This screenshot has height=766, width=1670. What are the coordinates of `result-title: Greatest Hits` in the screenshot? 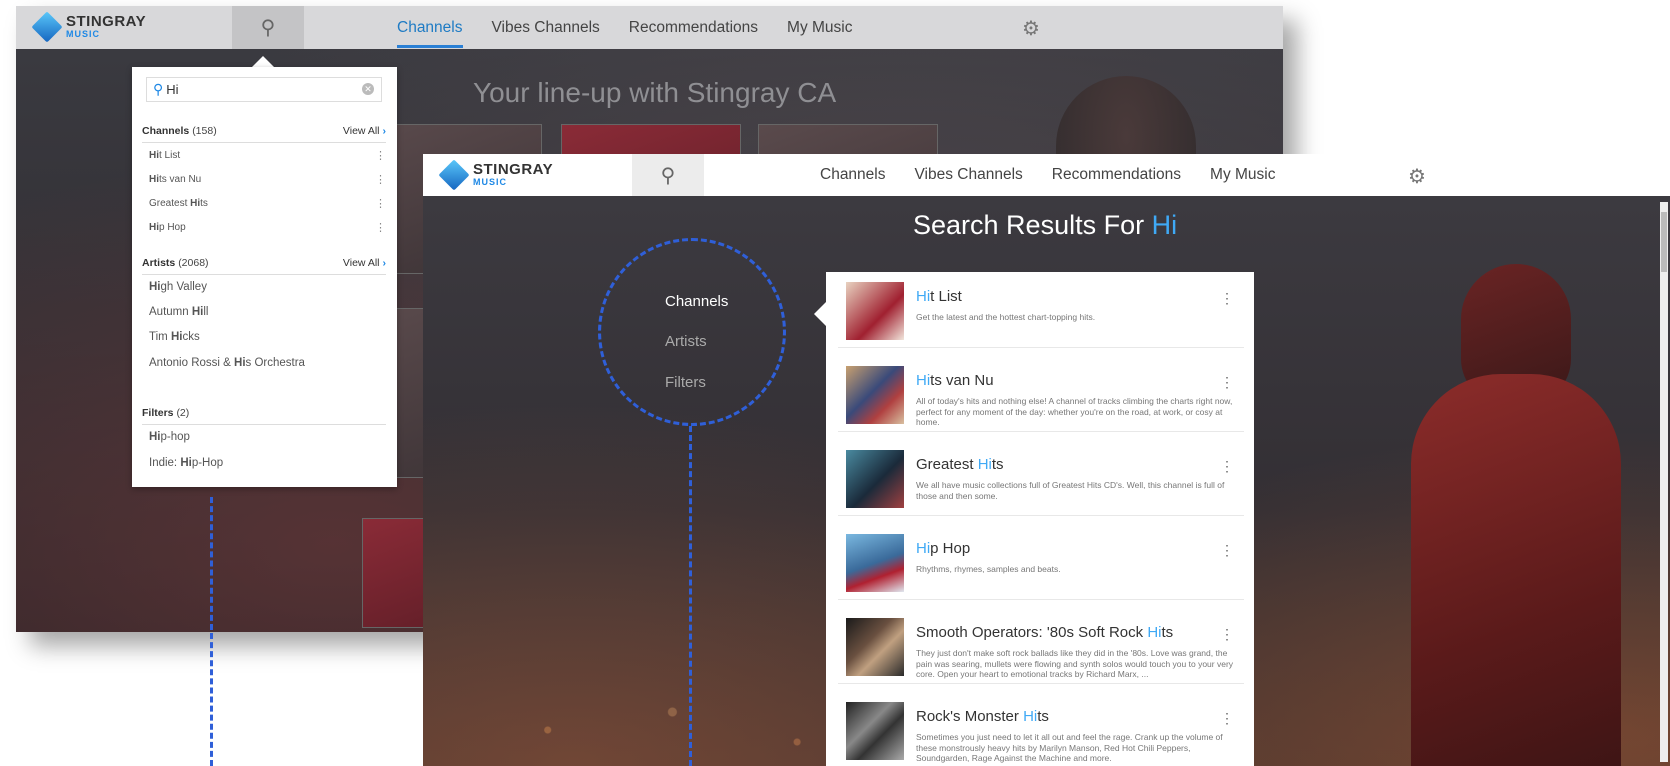 It's located at (960, 464).